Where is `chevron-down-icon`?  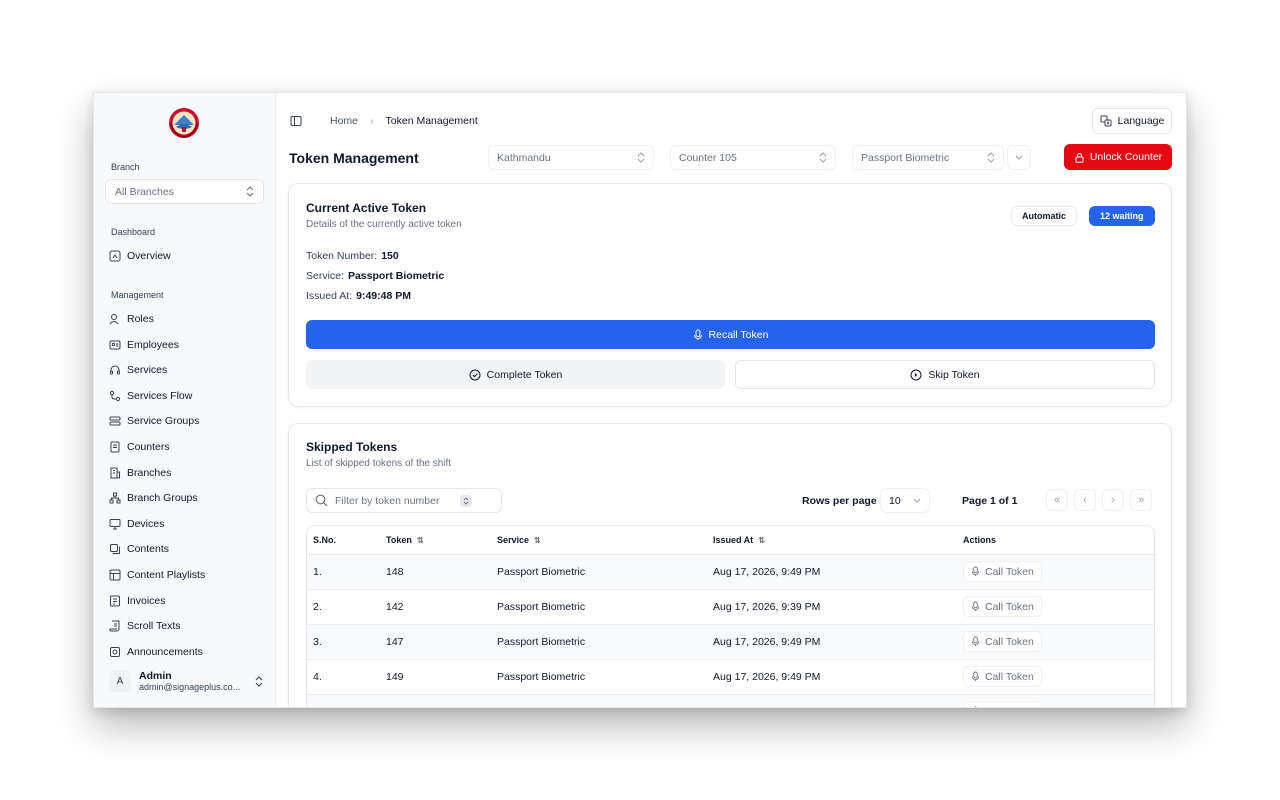
chevron-down-icon is located at coordinates (1019, 157).